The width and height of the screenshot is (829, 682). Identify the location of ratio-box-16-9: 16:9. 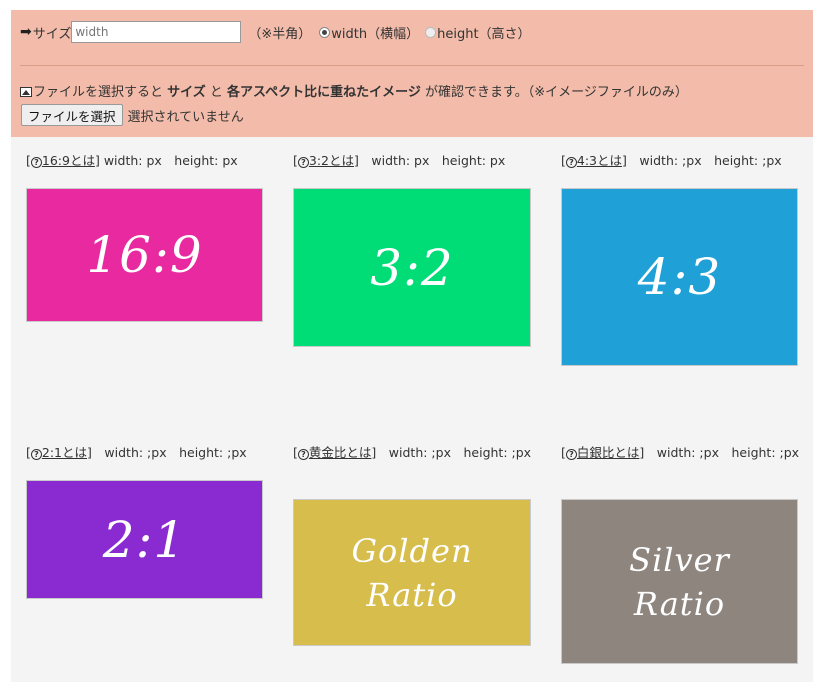
(144, 255).